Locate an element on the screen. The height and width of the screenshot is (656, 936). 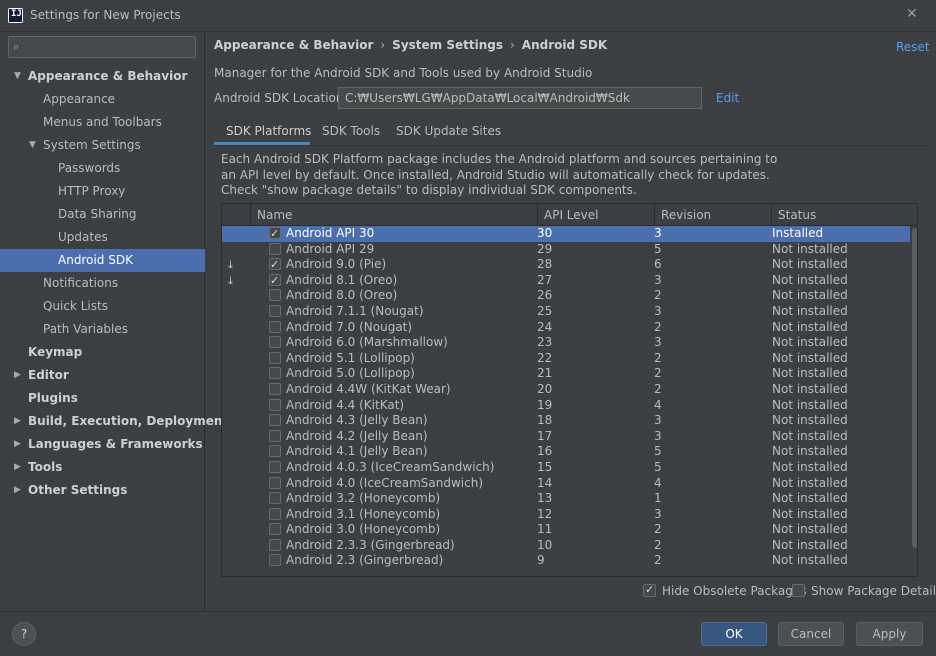
tab-sdk-platforms: SDK Platforms is located at coordinates (268, 131).